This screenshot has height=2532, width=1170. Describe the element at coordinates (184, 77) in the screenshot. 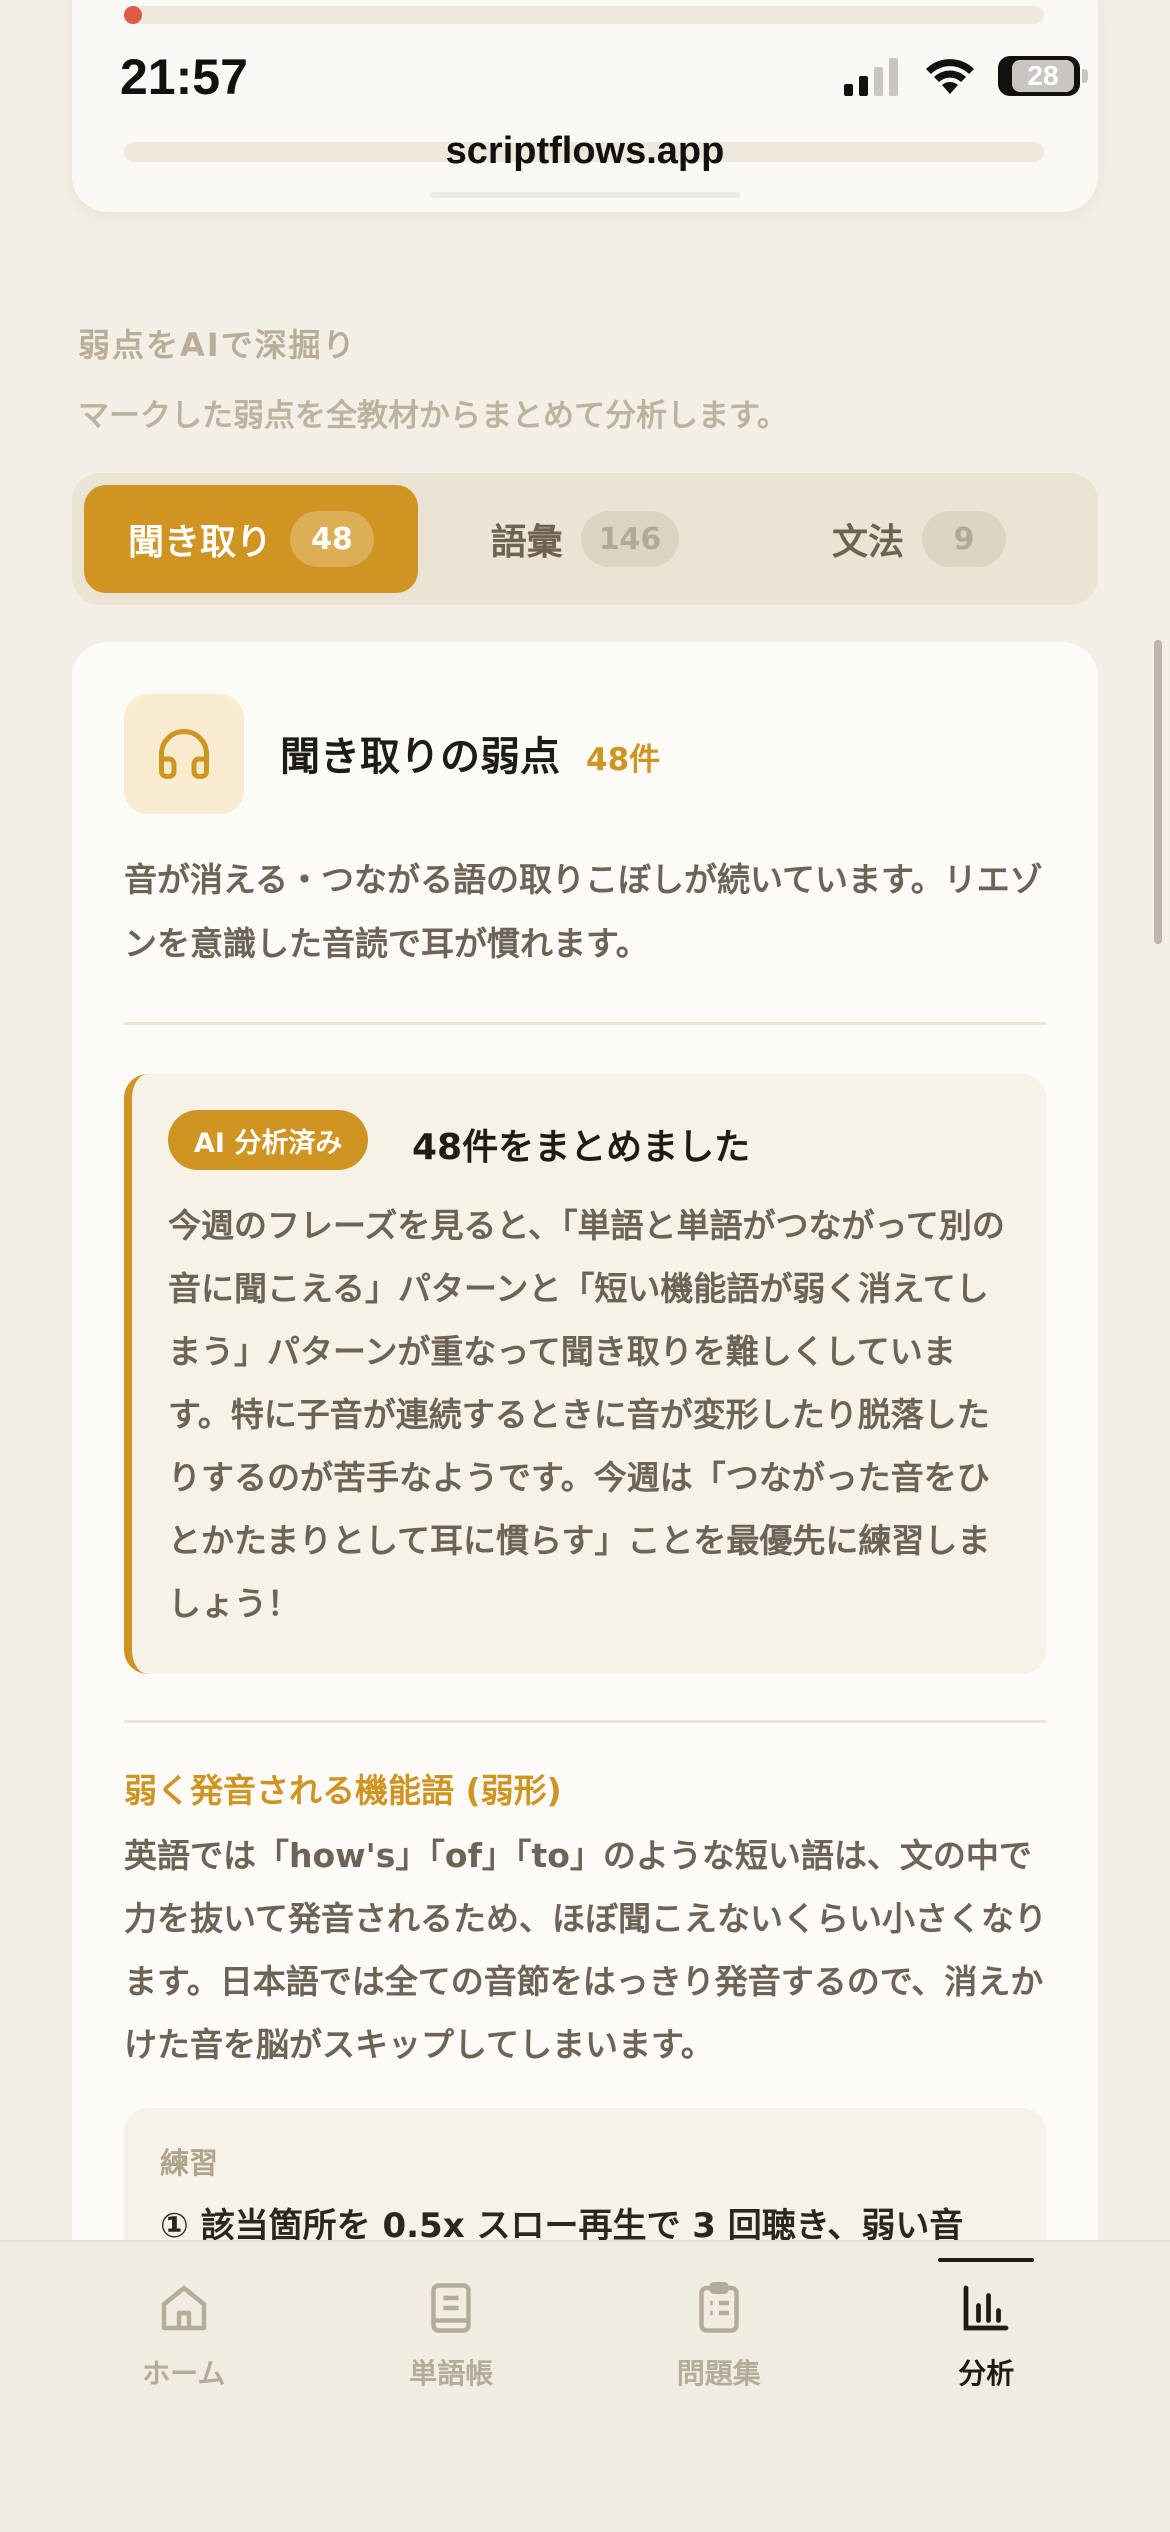

I see `status-time: 21:57` at that location.